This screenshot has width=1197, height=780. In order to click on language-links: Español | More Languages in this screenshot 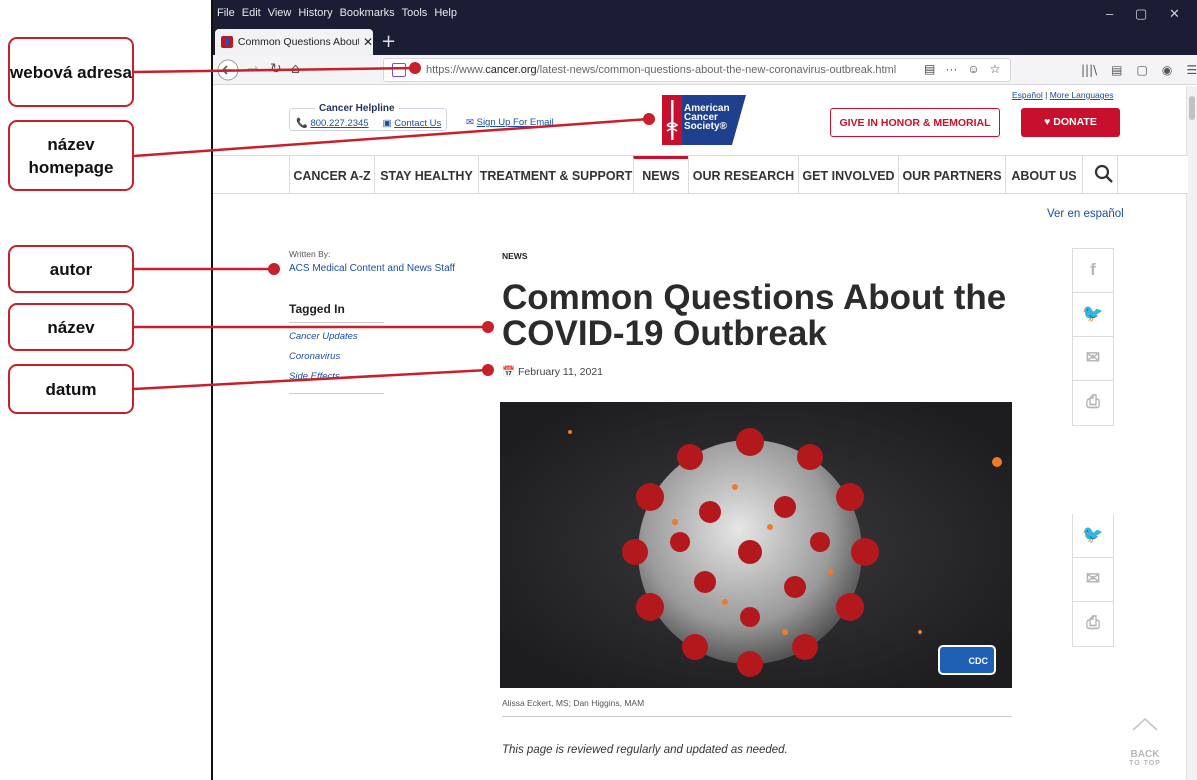, I will do `click(1062, 95)`.